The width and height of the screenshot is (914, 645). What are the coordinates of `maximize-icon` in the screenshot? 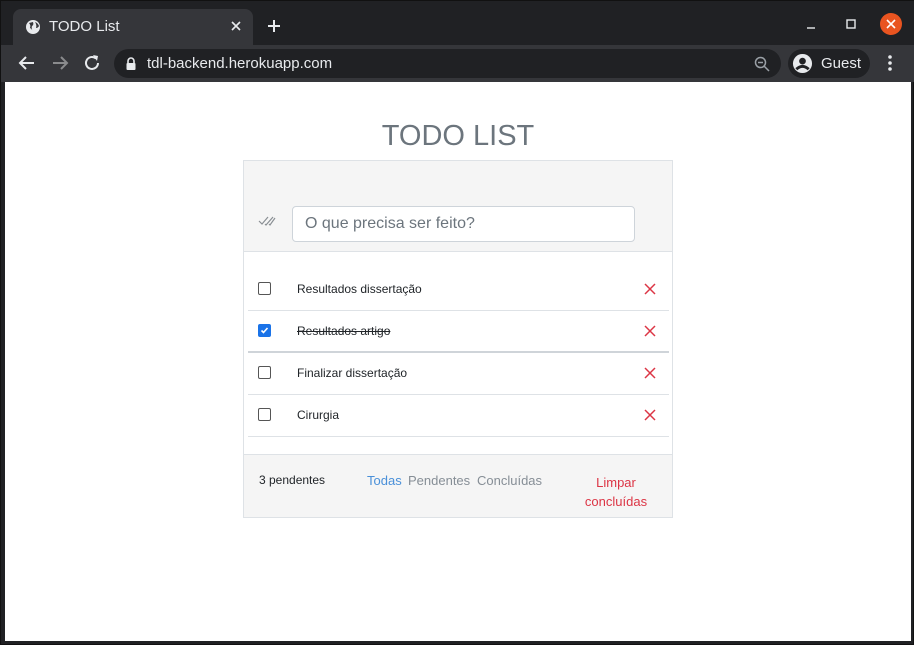 It's located at (851, 25).